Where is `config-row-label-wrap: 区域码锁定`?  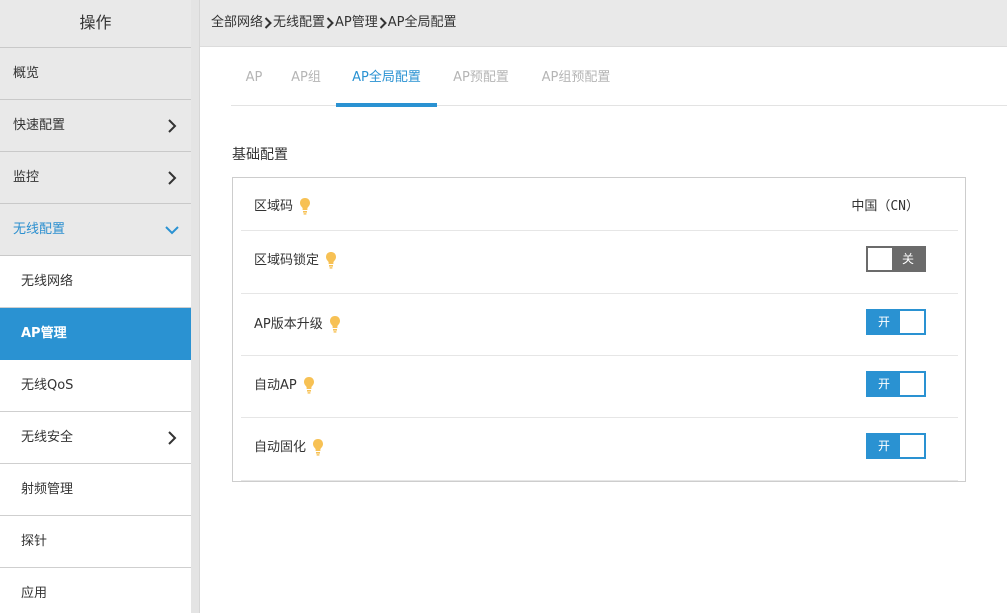
config-row-label-wrap: 区域码锁定 is located at coordinates (295, 259).